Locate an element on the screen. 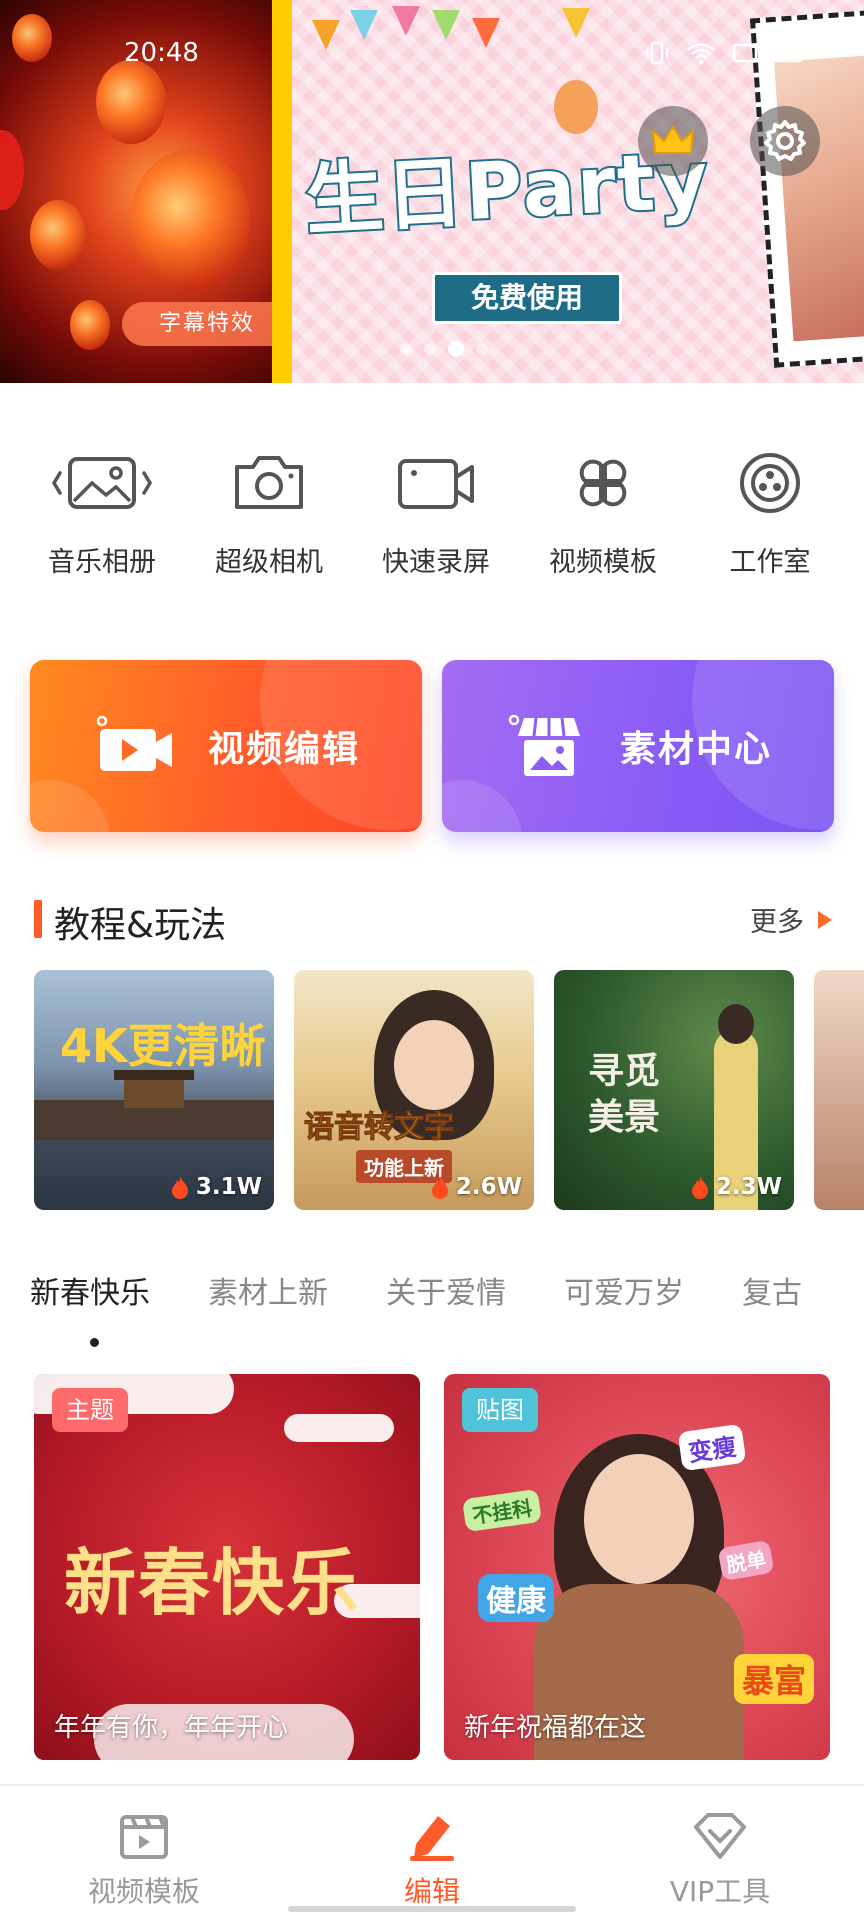 This screenshot has height=1920, width=864. tool-label: 工作室 is located at coordinates (770, 562).